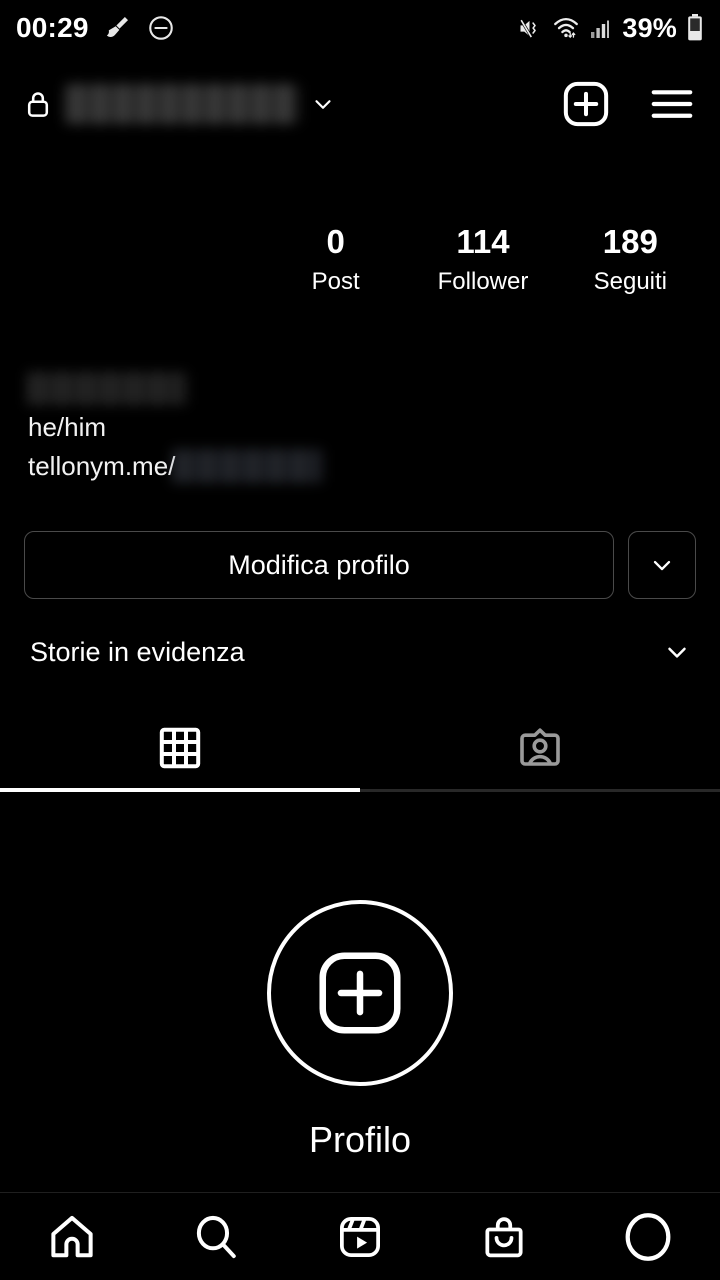  What do you see at coordinates (319, 565) in the screenshot?
I see `edit-profile-button: Modifica profilo` at bounding box center [319, 565].